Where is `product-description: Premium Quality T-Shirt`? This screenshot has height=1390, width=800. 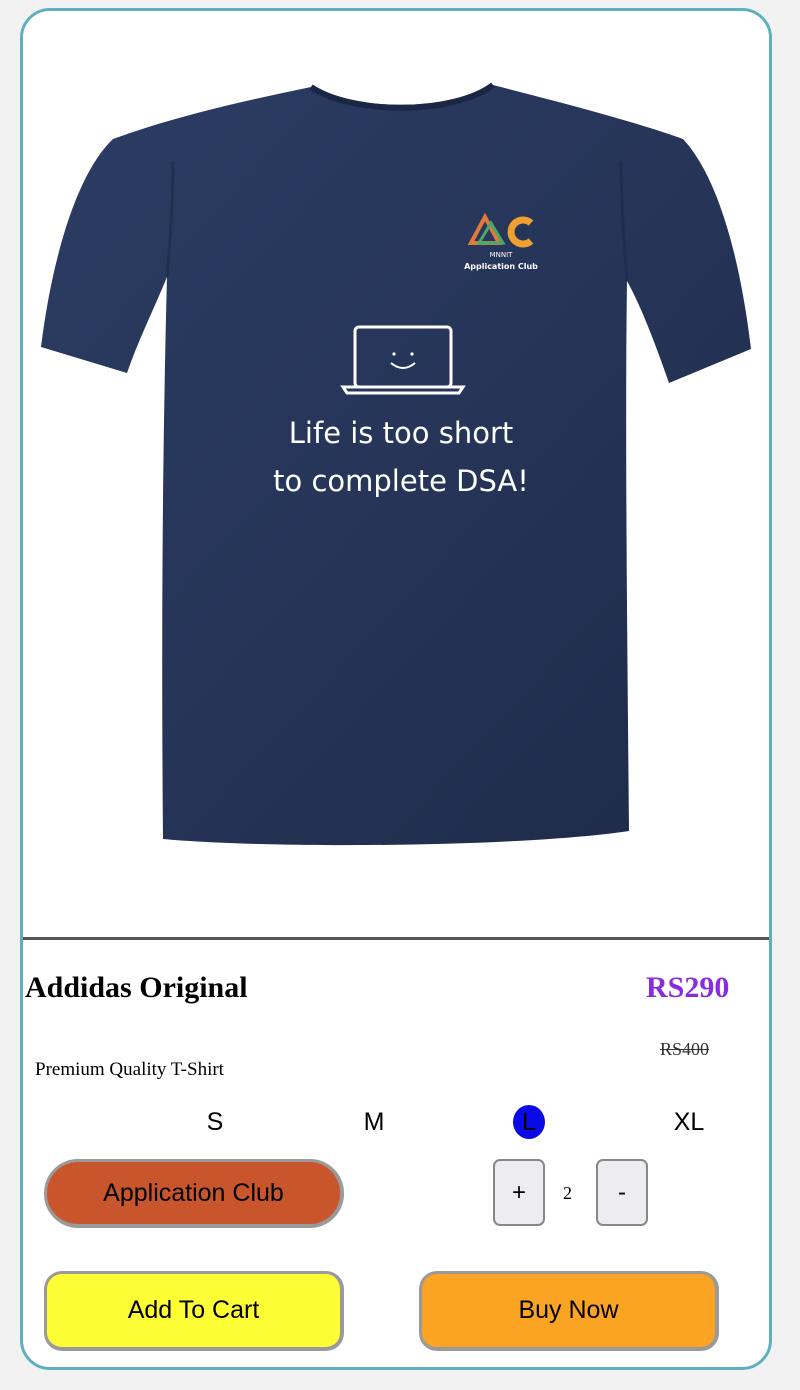 product-description: Premium Quality T-Shirt is located at coordinates (129, 1069).